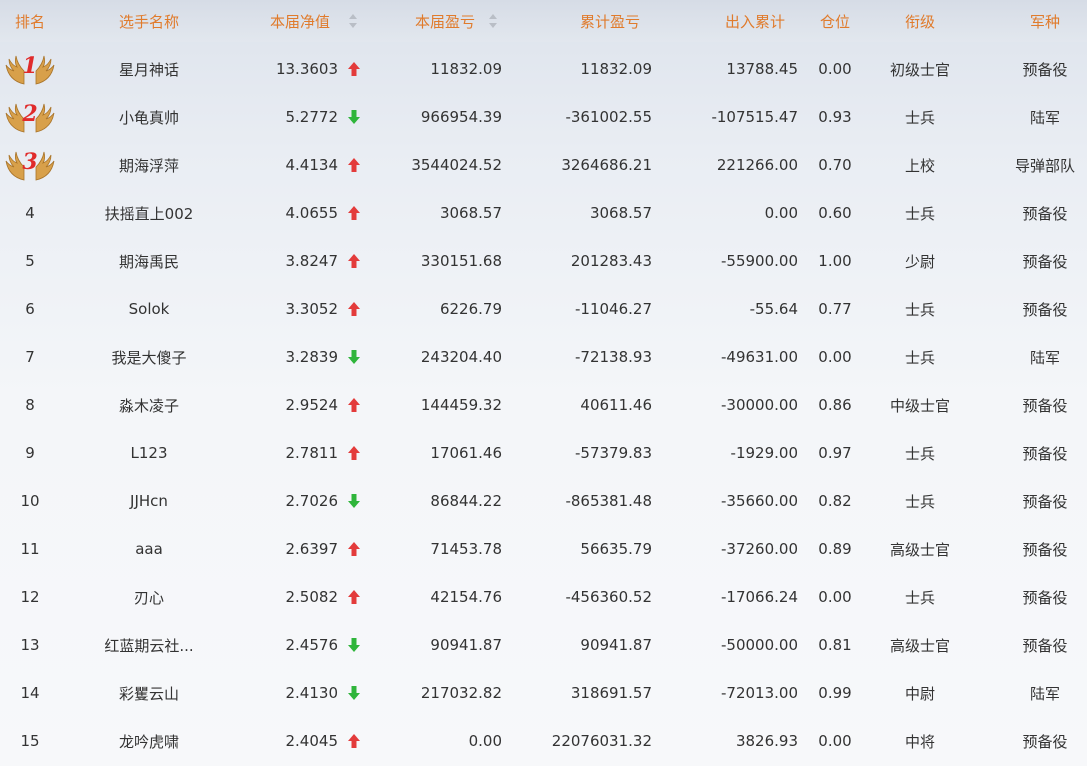 The height and width of the screenshot is (766, 1087). Describe the element at coordinates (300, 21) in the screenshot. I see `col-header-nav: 本届净值` at that location.